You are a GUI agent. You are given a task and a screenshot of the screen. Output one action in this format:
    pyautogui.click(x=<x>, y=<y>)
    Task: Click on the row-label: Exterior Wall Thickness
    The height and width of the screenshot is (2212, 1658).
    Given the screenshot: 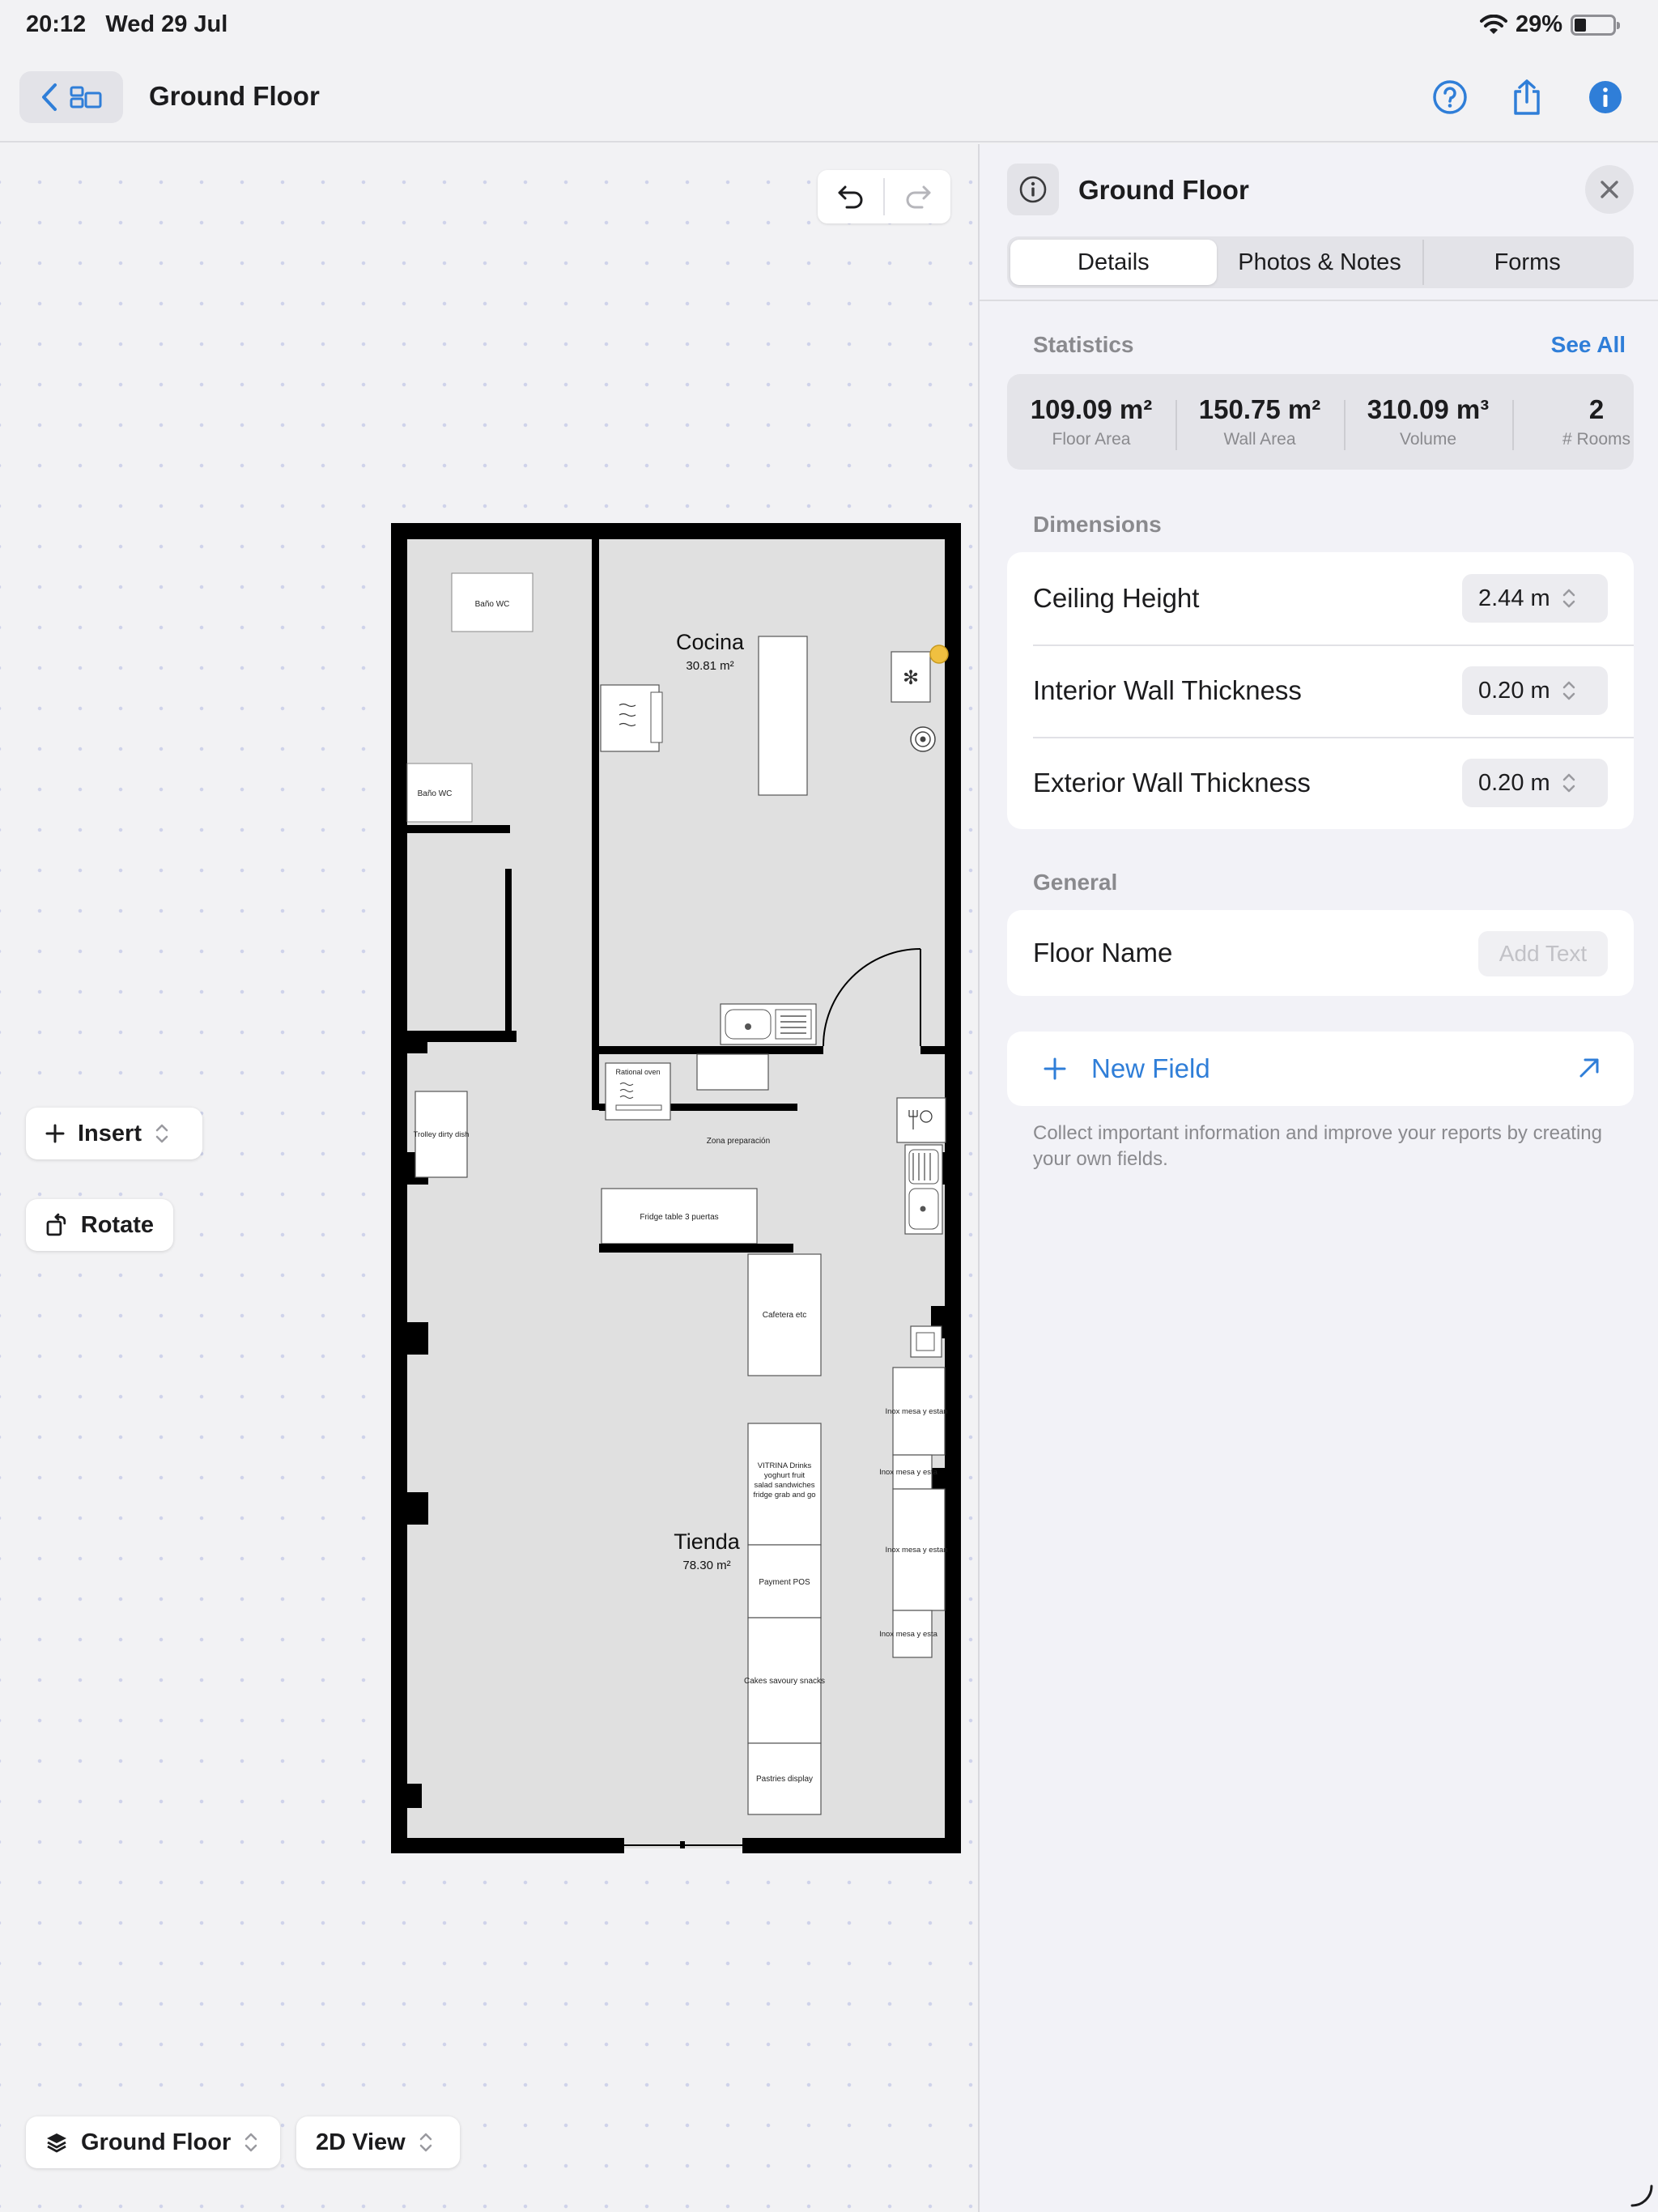 What is the action you would take?
    pyautogui.click(x=1172, y=783)
    